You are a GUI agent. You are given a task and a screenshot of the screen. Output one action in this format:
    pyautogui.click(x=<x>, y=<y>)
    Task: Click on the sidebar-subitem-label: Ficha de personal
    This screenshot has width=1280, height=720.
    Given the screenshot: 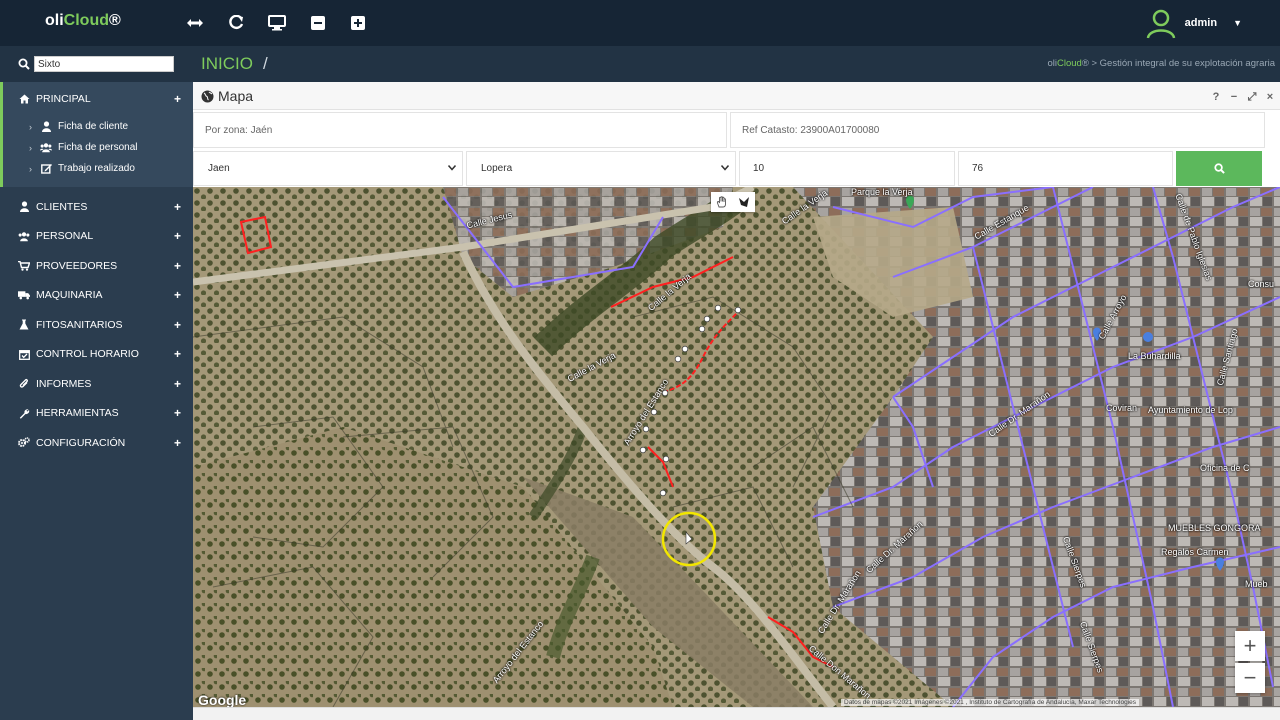 What is the action you would take?
    pyautogui.click(x=98, y=147)
    